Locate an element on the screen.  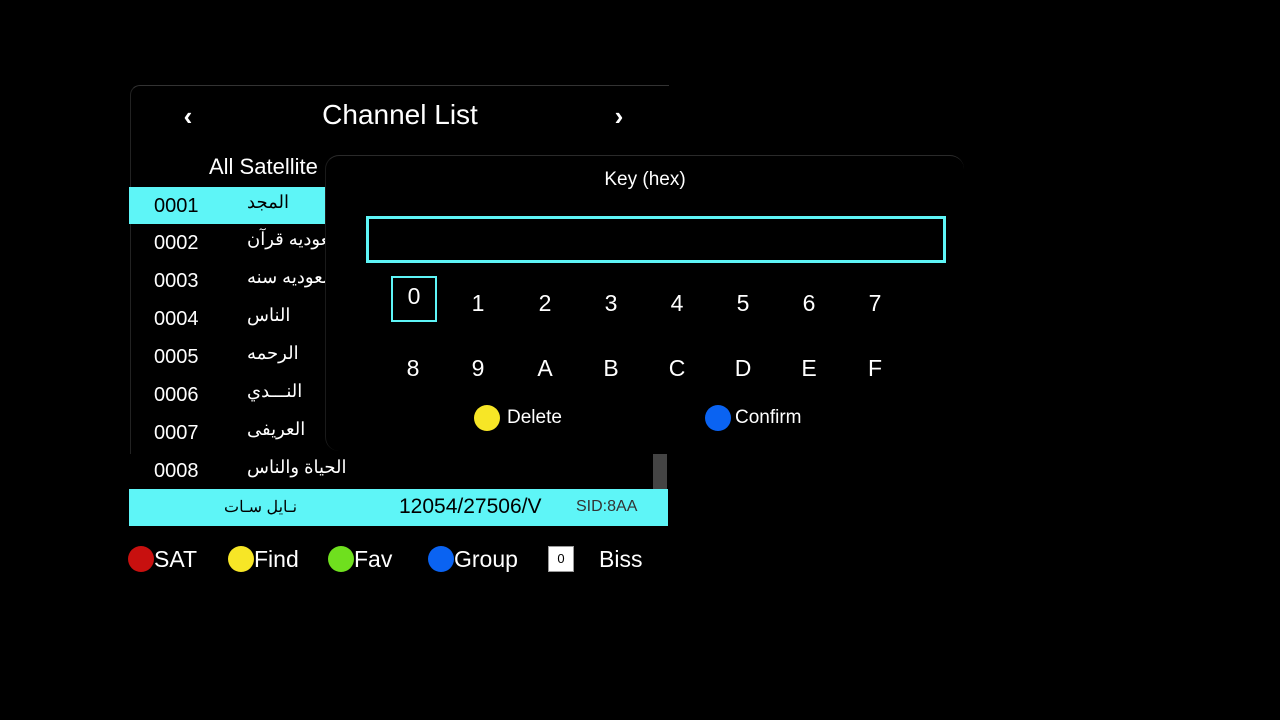
key-0: 0 is located at coordinates (414, 299).